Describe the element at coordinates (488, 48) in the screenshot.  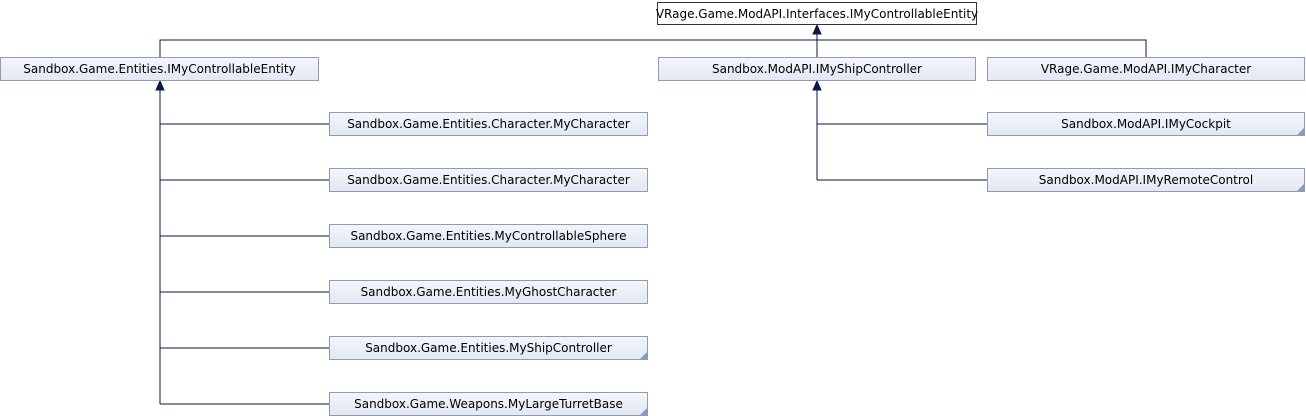
I see `edge-entity-to-root` at that location.